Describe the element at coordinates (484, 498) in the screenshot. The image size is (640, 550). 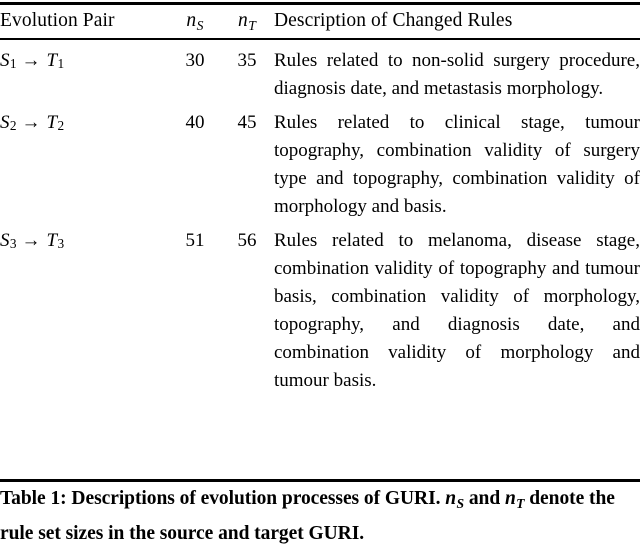
I see `caption-mid: and` at that location.